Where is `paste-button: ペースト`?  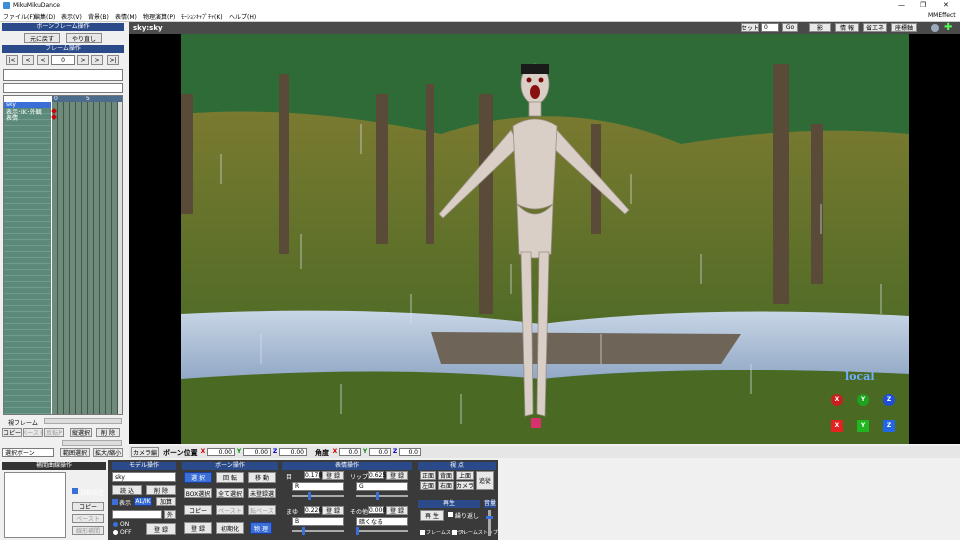
paste-button: ペースト is located at coordinates (33, 432).